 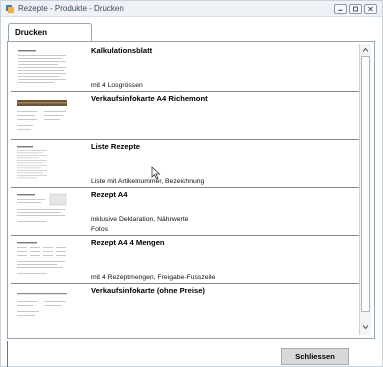 I want to click on title-bar: Rezepte - Produkte - Drucken, so click(x=191, y=9).